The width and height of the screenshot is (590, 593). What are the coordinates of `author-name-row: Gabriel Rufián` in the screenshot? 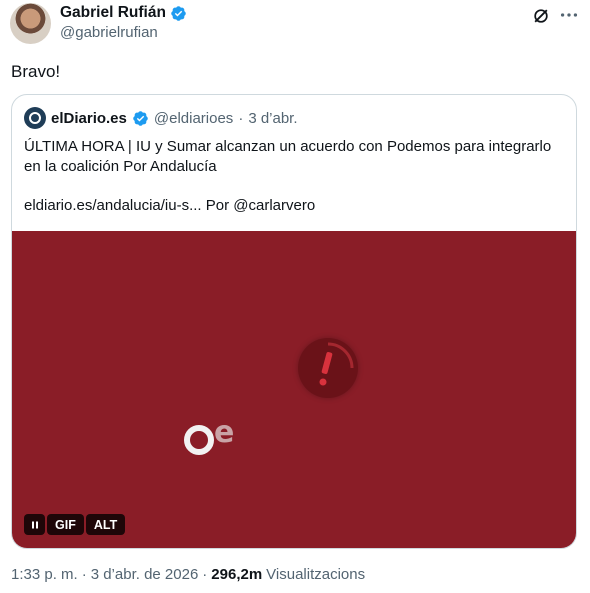 It's located at (123, 13).